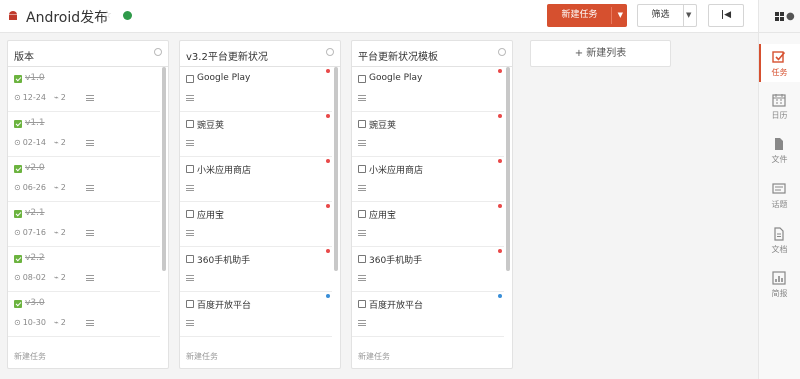 Image resolution: width=800 pixels, height=379 pixels. What do you see at coordinates (67, 17) in the screenshot?
I see `project-title: Android发布` at bounding box center [67, 17].